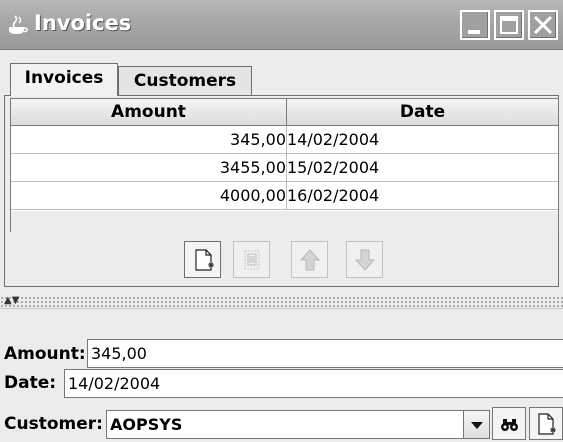 Image resolution: width=563 pixels, height=442 pixels. I want to click on binoculars-icon, so click(509, 425).